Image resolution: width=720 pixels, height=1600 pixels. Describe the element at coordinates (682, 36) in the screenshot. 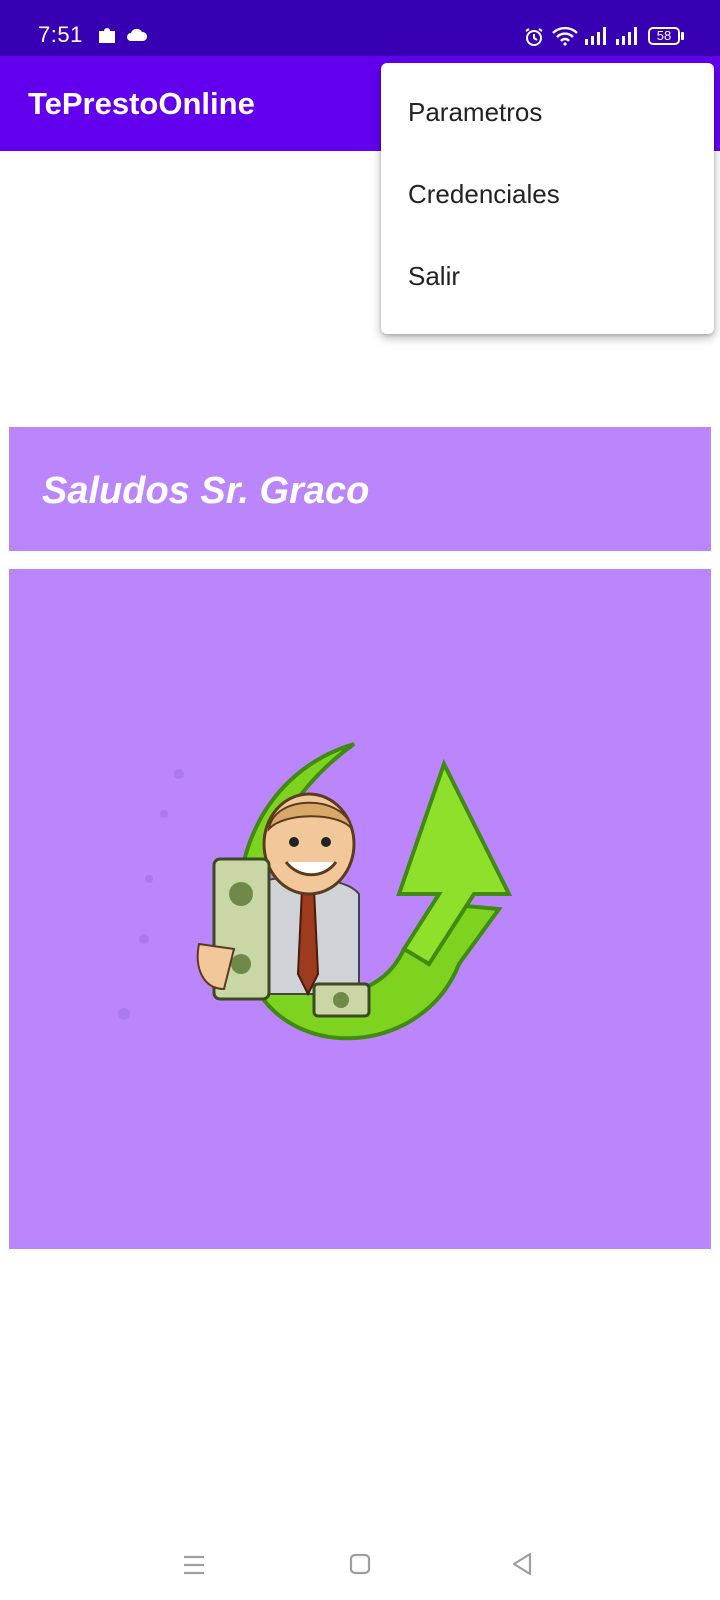

I see `battery-tip` at that location.